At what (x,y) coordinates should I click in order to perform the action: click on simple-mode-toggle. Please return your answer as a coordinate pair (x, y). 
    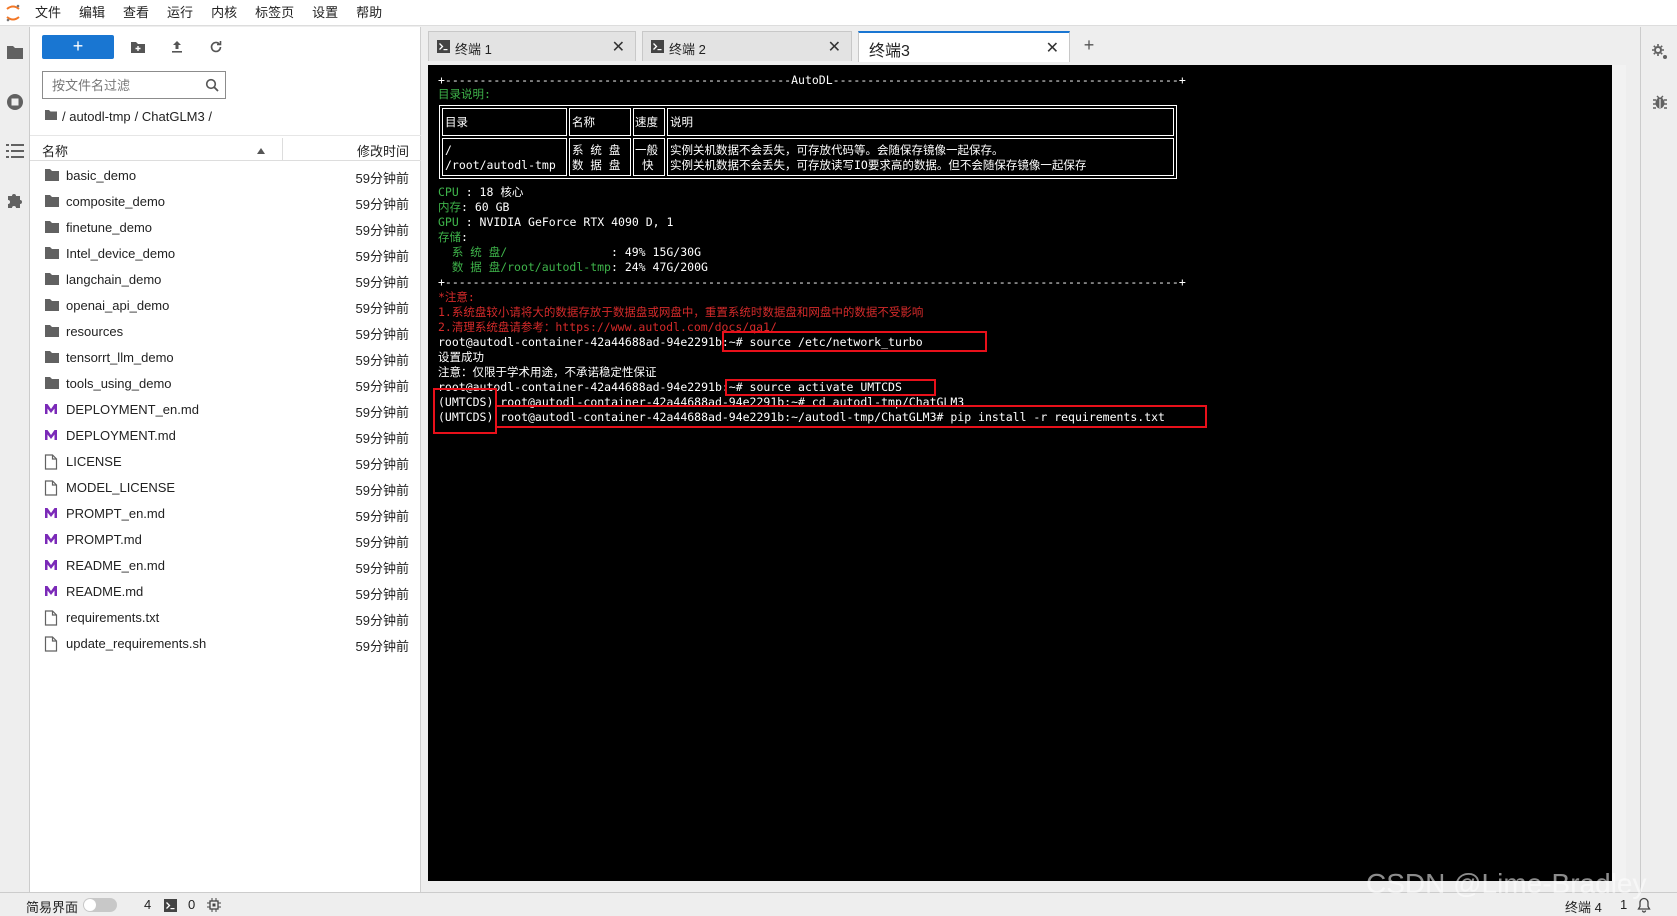
    Looking at the image, I should click on (100, 905).